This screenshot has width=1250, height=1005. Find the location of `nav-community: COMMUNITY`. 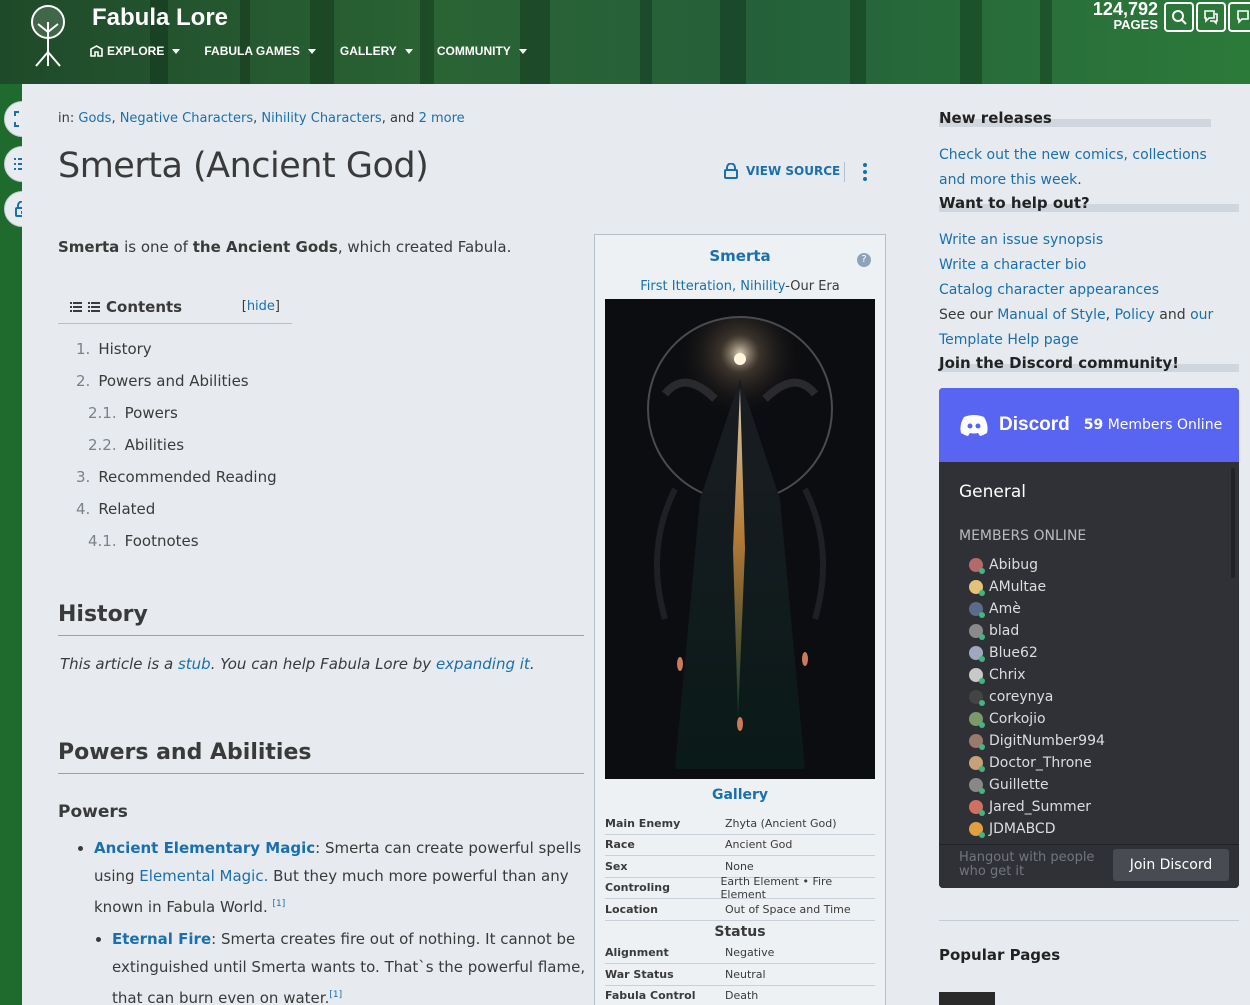

nav-community: COMMUNITY is located at coordinates (482, 51).